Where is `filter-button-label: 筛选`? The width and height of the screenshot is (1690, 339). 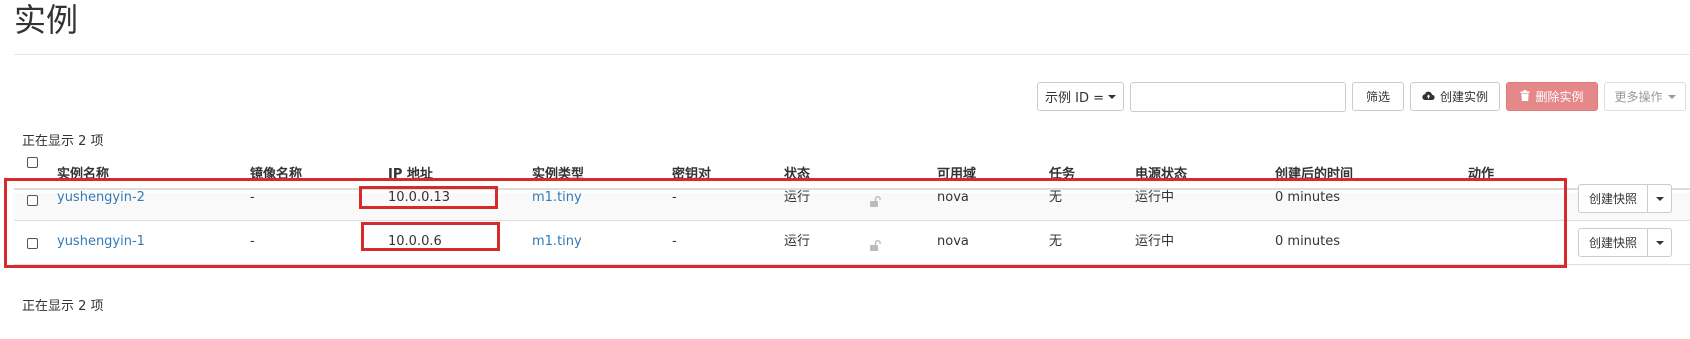 filter-button-label: 筛选 is located at coordinates (1377, 97).